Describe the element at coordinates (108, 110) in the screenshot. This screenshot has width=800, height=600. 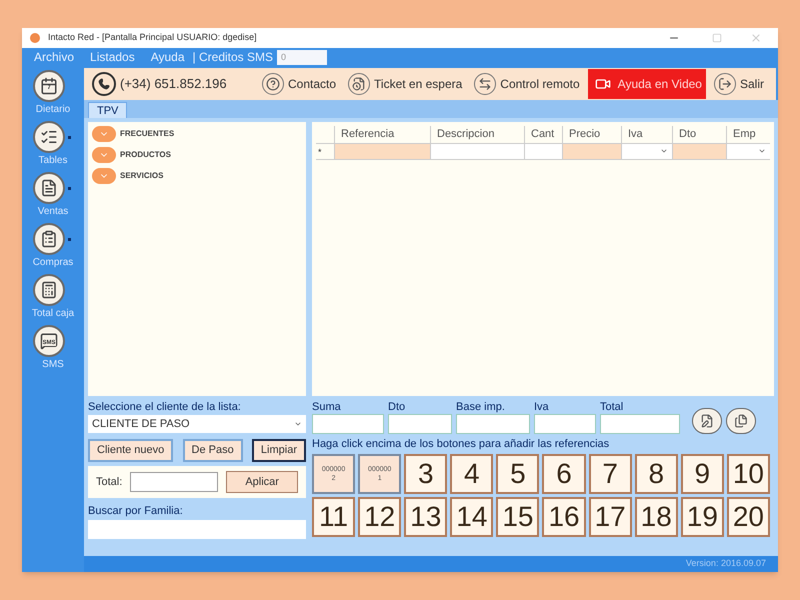
I see `tab: TPV` at that location.